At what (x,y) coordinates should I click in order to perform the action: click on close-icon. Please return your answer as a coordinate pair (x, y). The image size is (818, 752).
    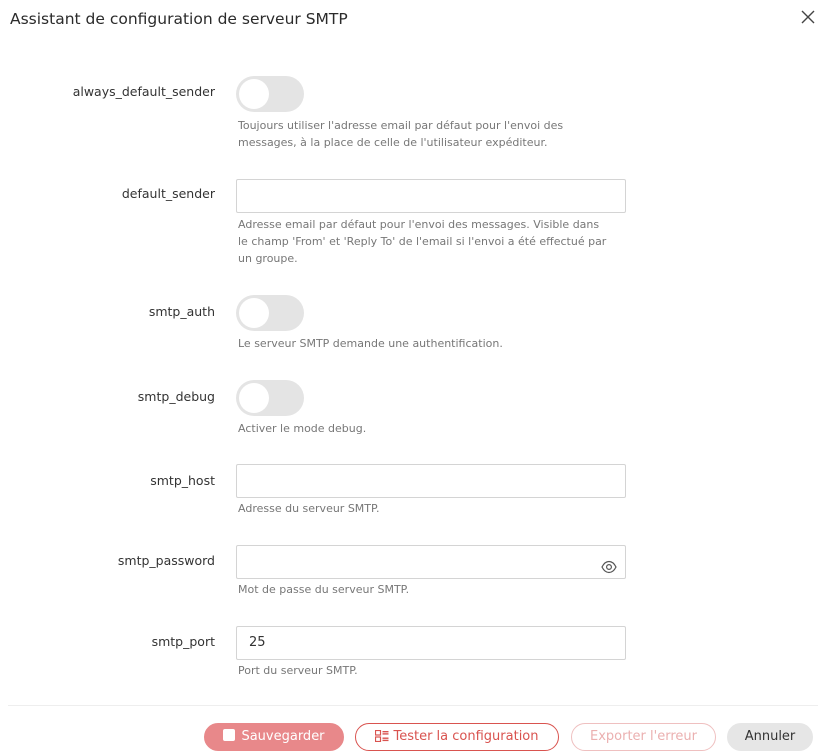
    Looking at the image, I should click on (808, 17).